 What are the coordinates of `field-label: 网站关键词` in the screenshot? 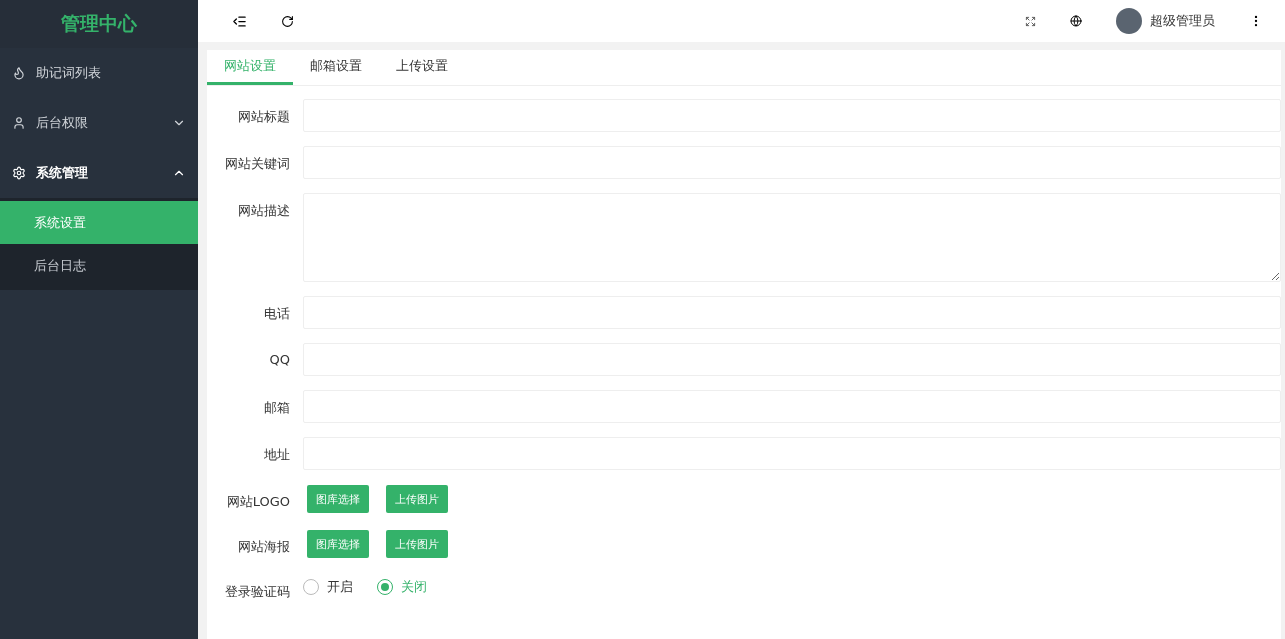 It's located at (257, 164).